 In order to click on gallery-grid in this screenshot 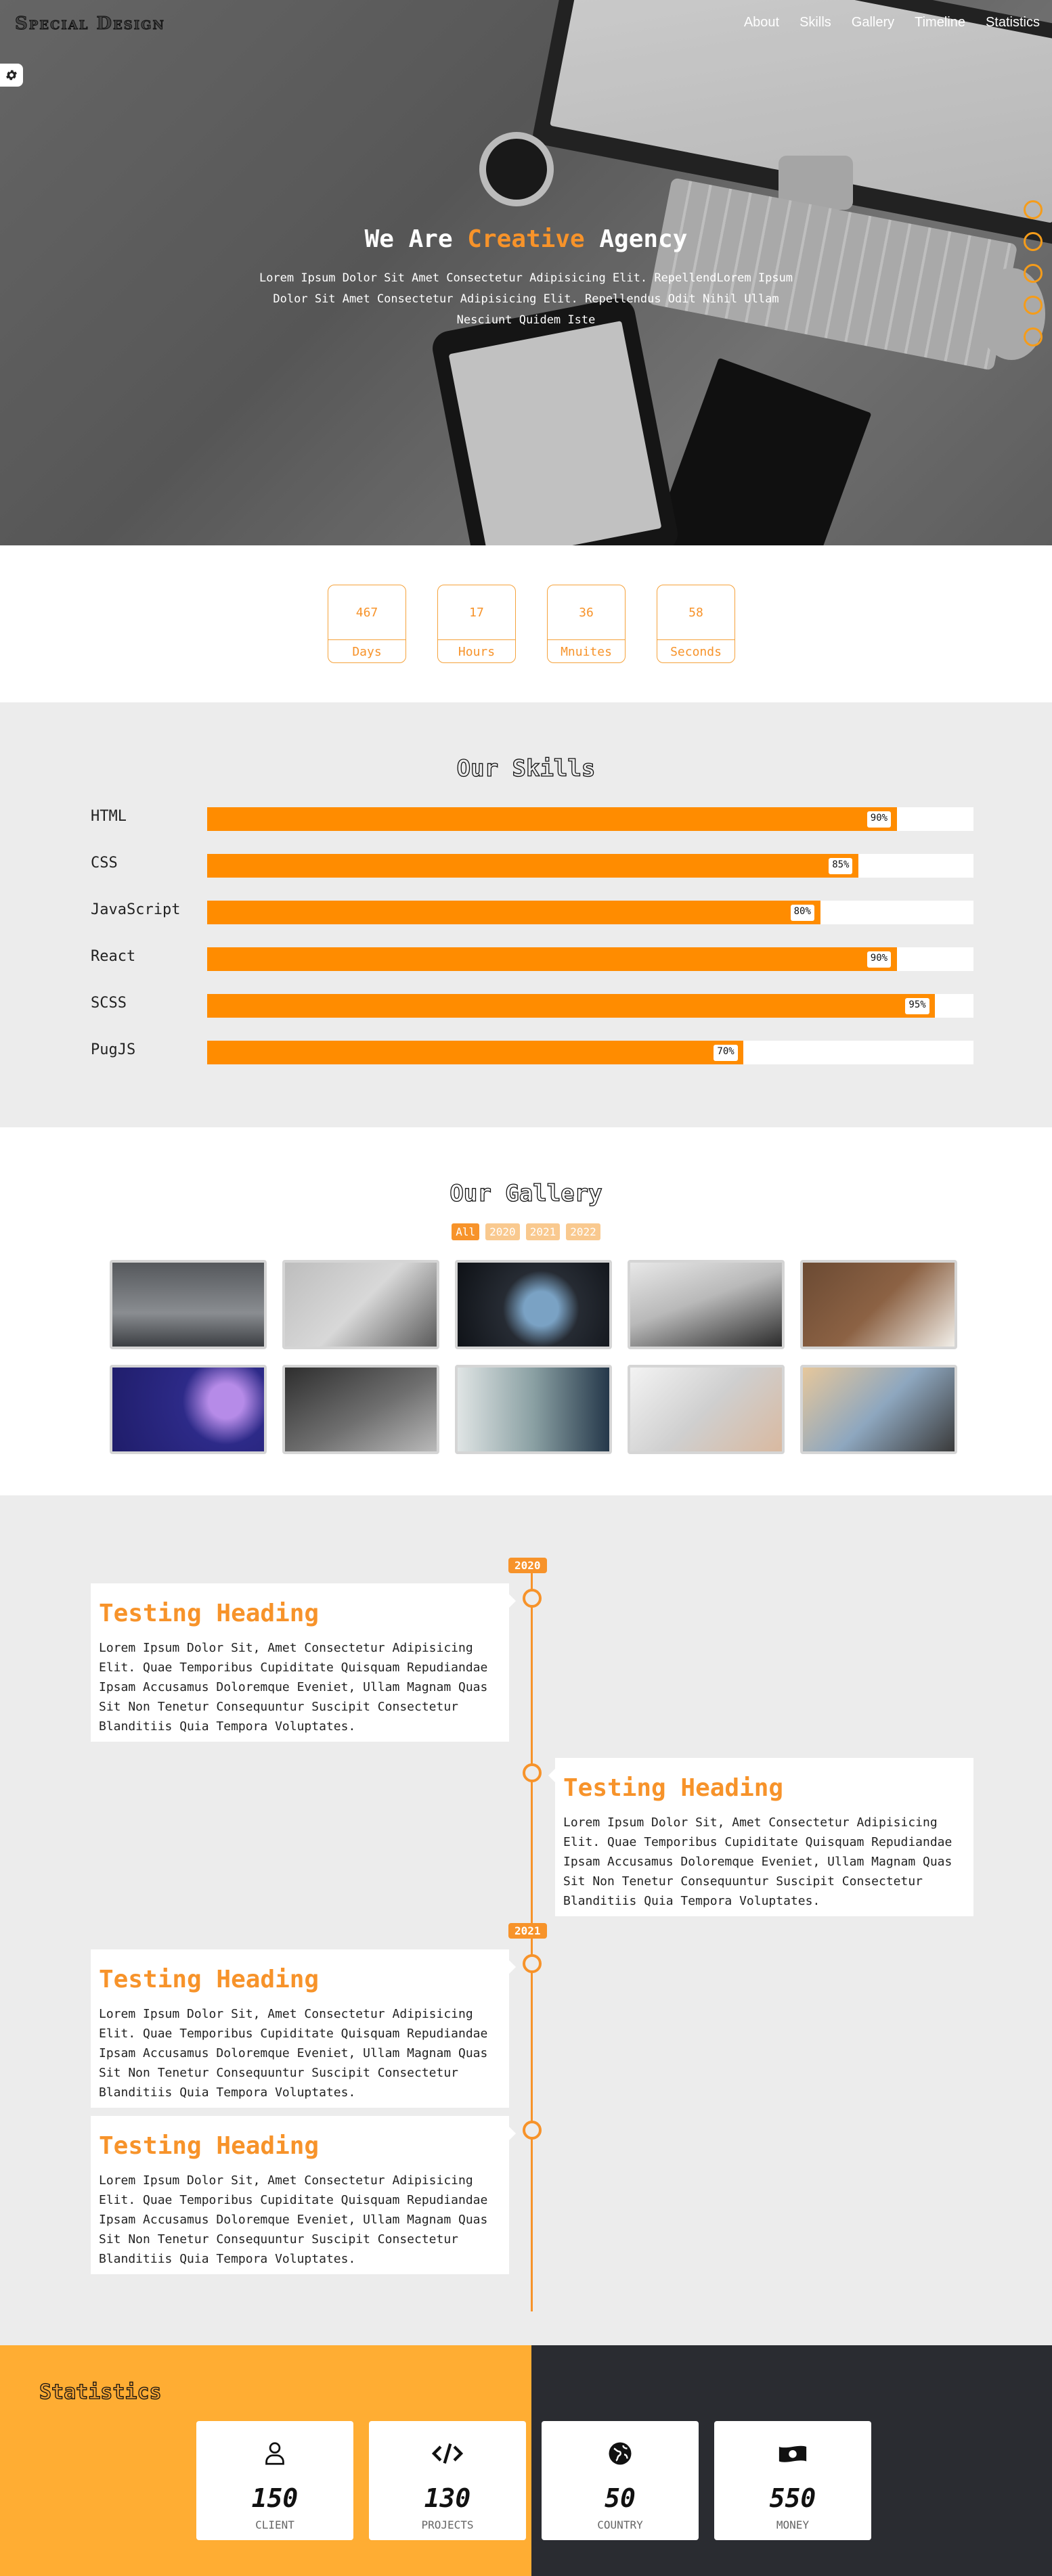, I will do `click(533, 1357)`.